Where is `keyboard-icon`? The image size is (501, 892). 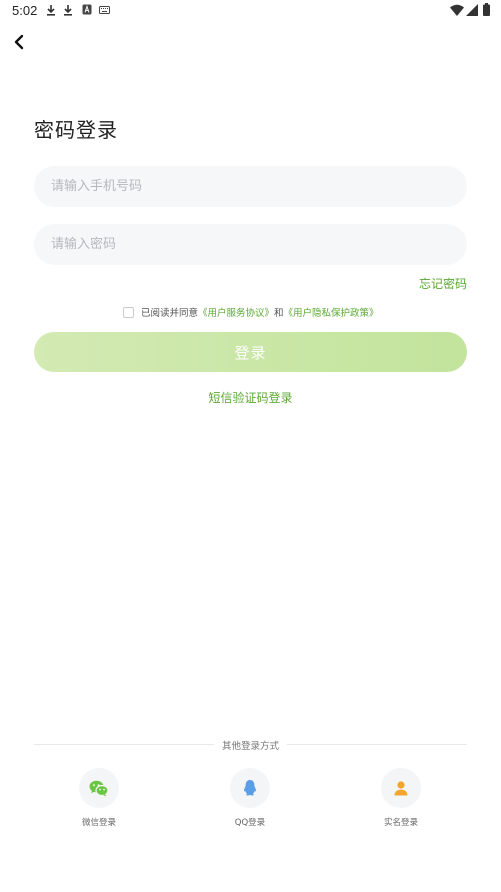
keyboard-icon is located at coordinates (104, 10).